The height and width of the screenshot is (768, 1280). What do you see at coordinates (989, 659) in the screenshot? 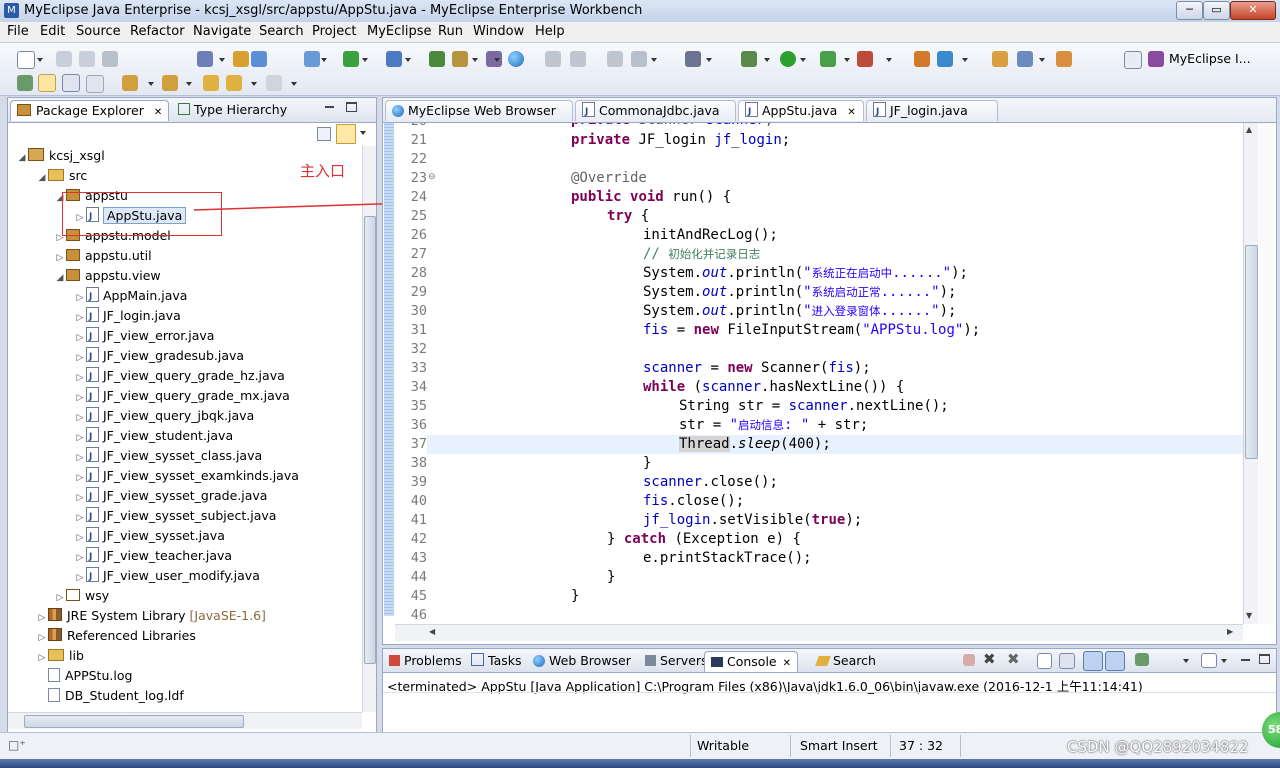
I see `remove-launch-icon: ✖` at bounding box center [989, 659].